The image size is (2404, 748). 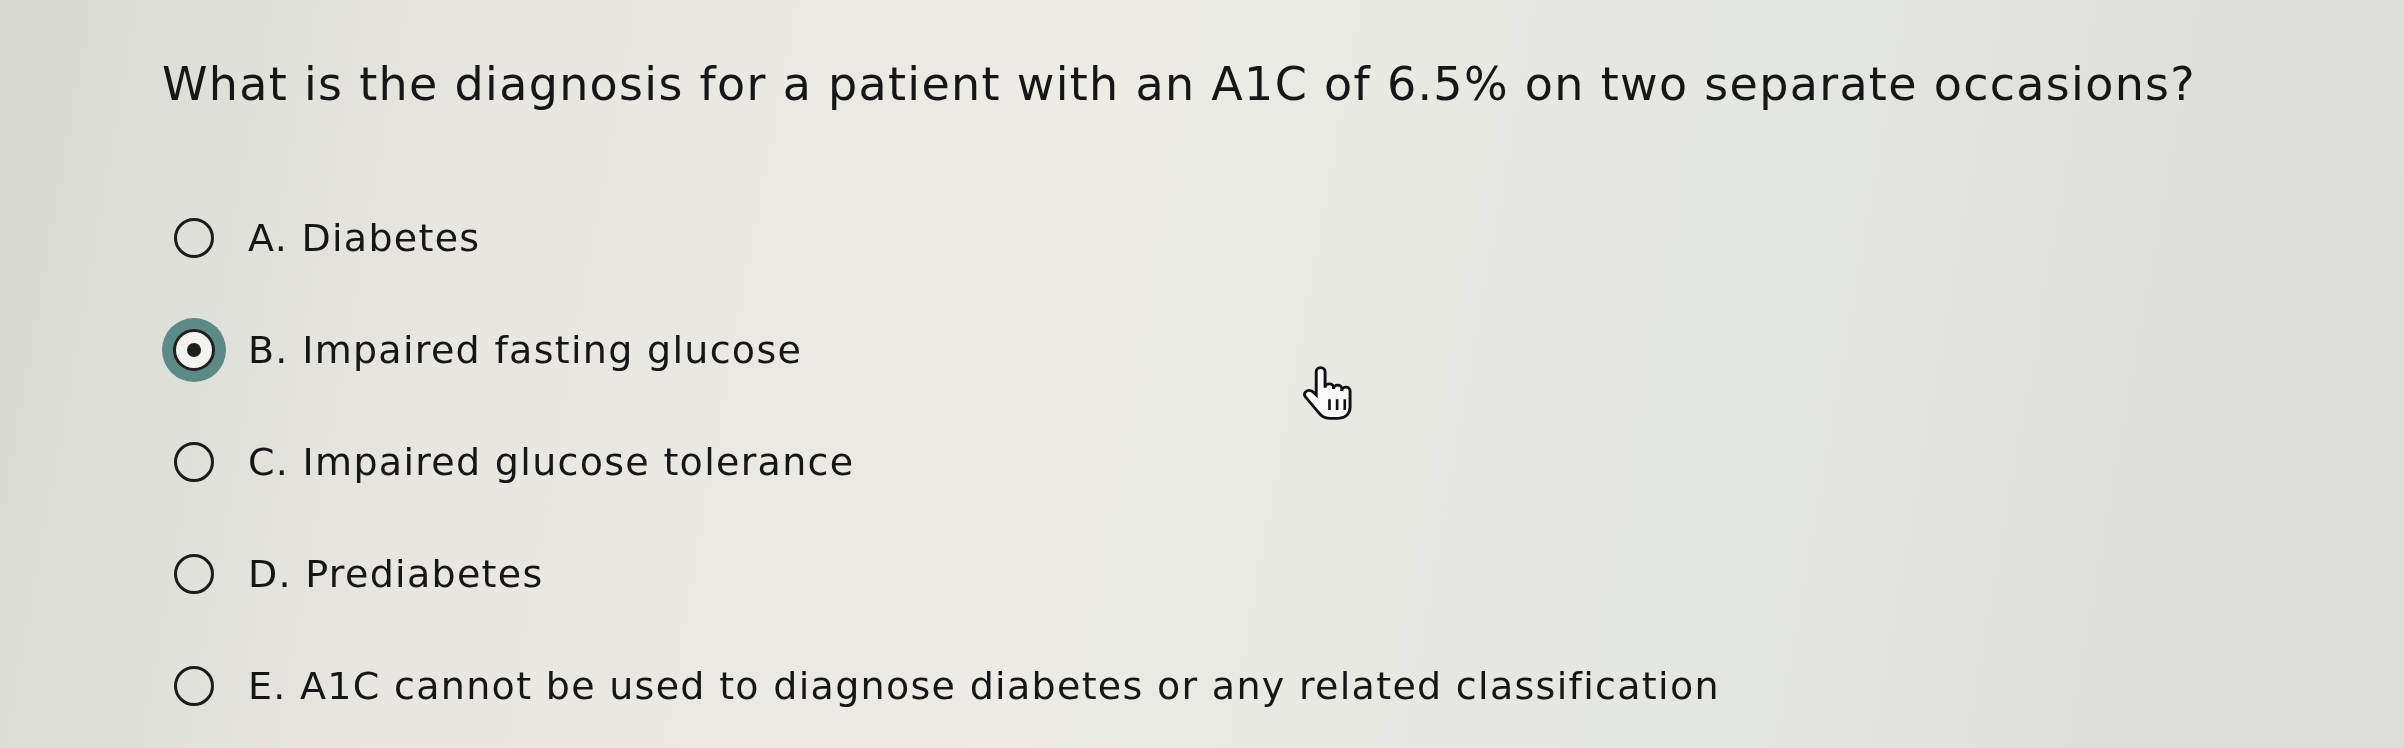 I want to click on hand-cursor-icon, so click(x=1328, y=393).